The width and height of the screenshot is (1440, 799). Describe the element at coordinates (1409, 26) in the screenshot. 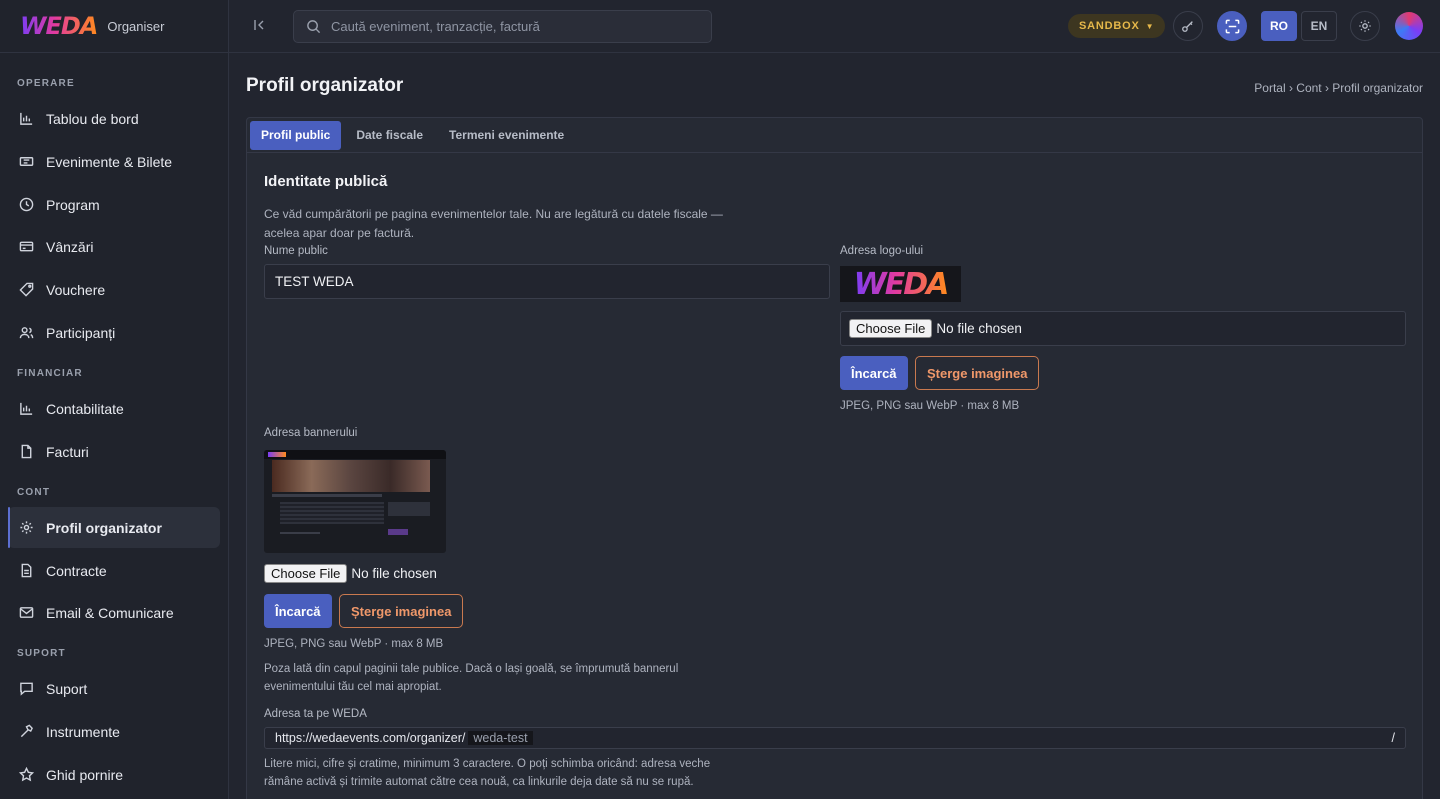

I see `avatar` at that location.